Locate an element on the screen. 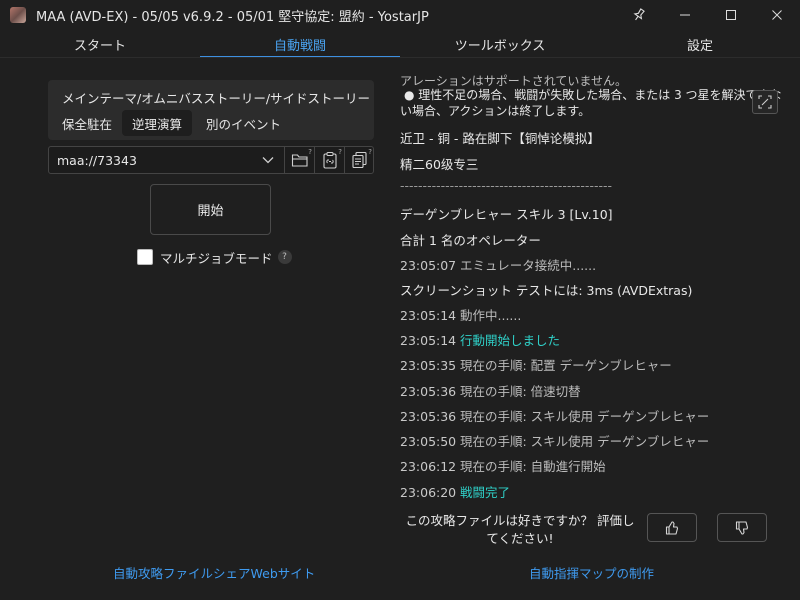 The image size is (800, 600). maximize-button is located at coordinates (731, 15).